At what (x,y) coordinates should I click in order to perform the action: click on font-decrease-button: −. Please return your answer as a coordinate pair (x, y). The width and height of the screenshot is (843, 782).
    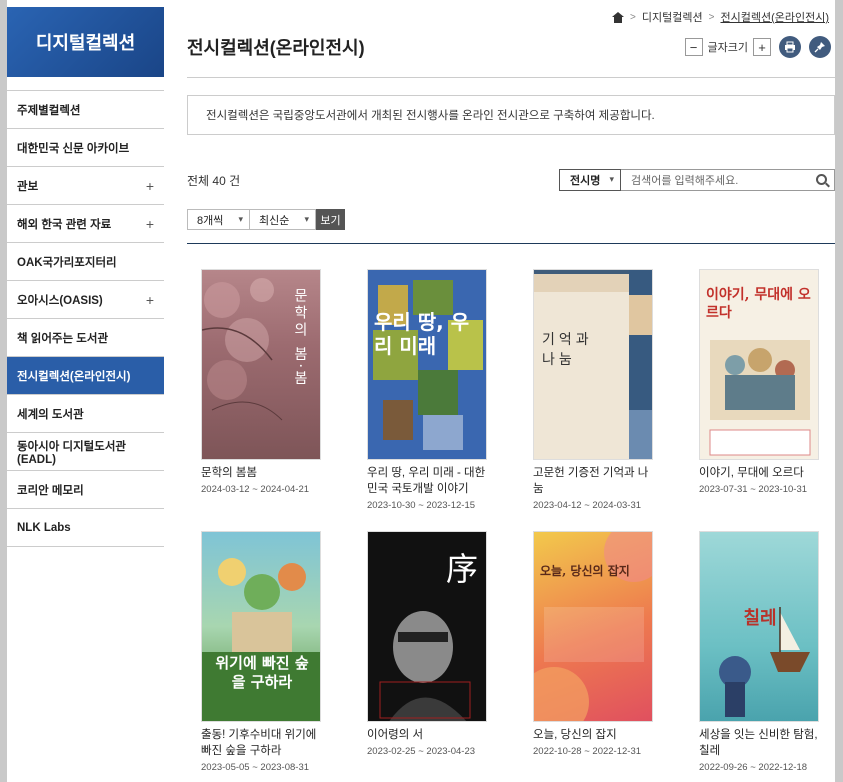
    Looking at the image, I should click on (693, 47).